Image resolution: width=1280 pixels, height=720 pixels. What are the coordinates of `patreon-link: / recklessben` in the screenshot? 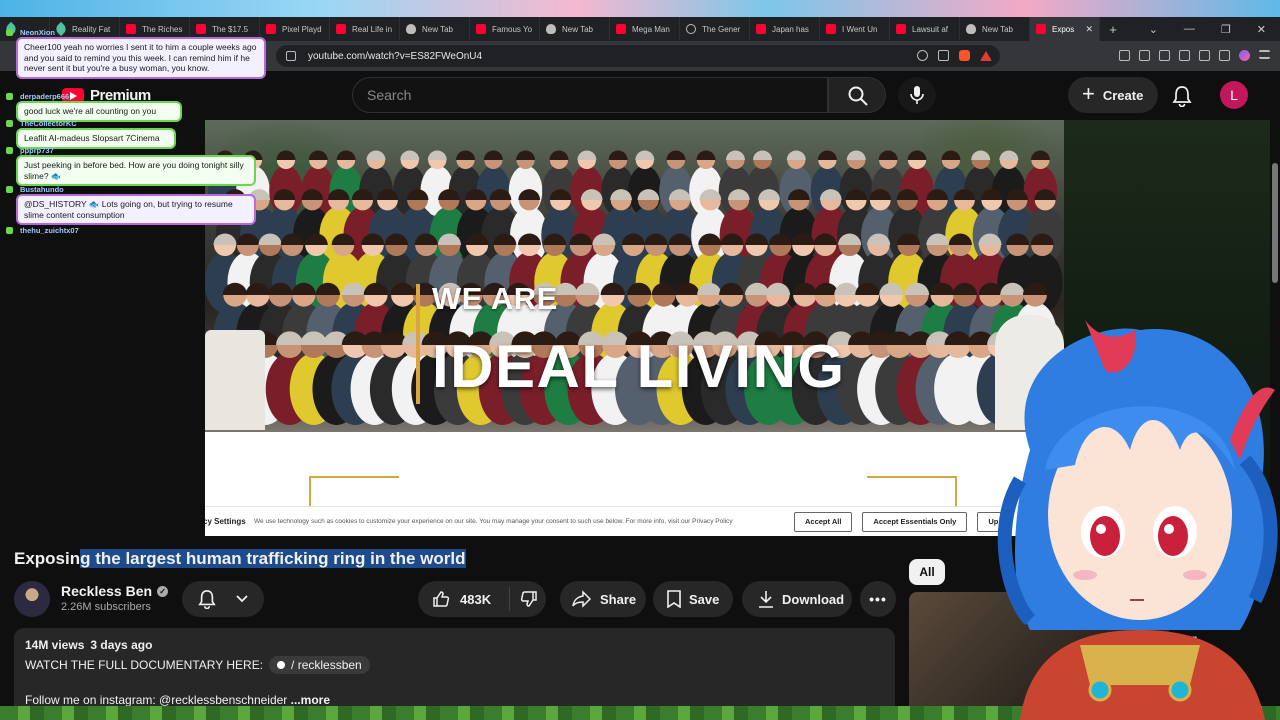 It's located at (319, 665).